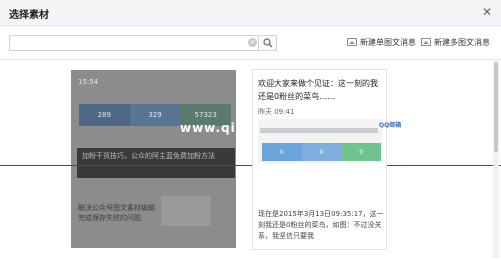 This screenshot has width=501, height=260. What do you see at coordinates (496, 107) in the screenshot?
I see `scrollbar-thumb` at bounding box center [496, 107].